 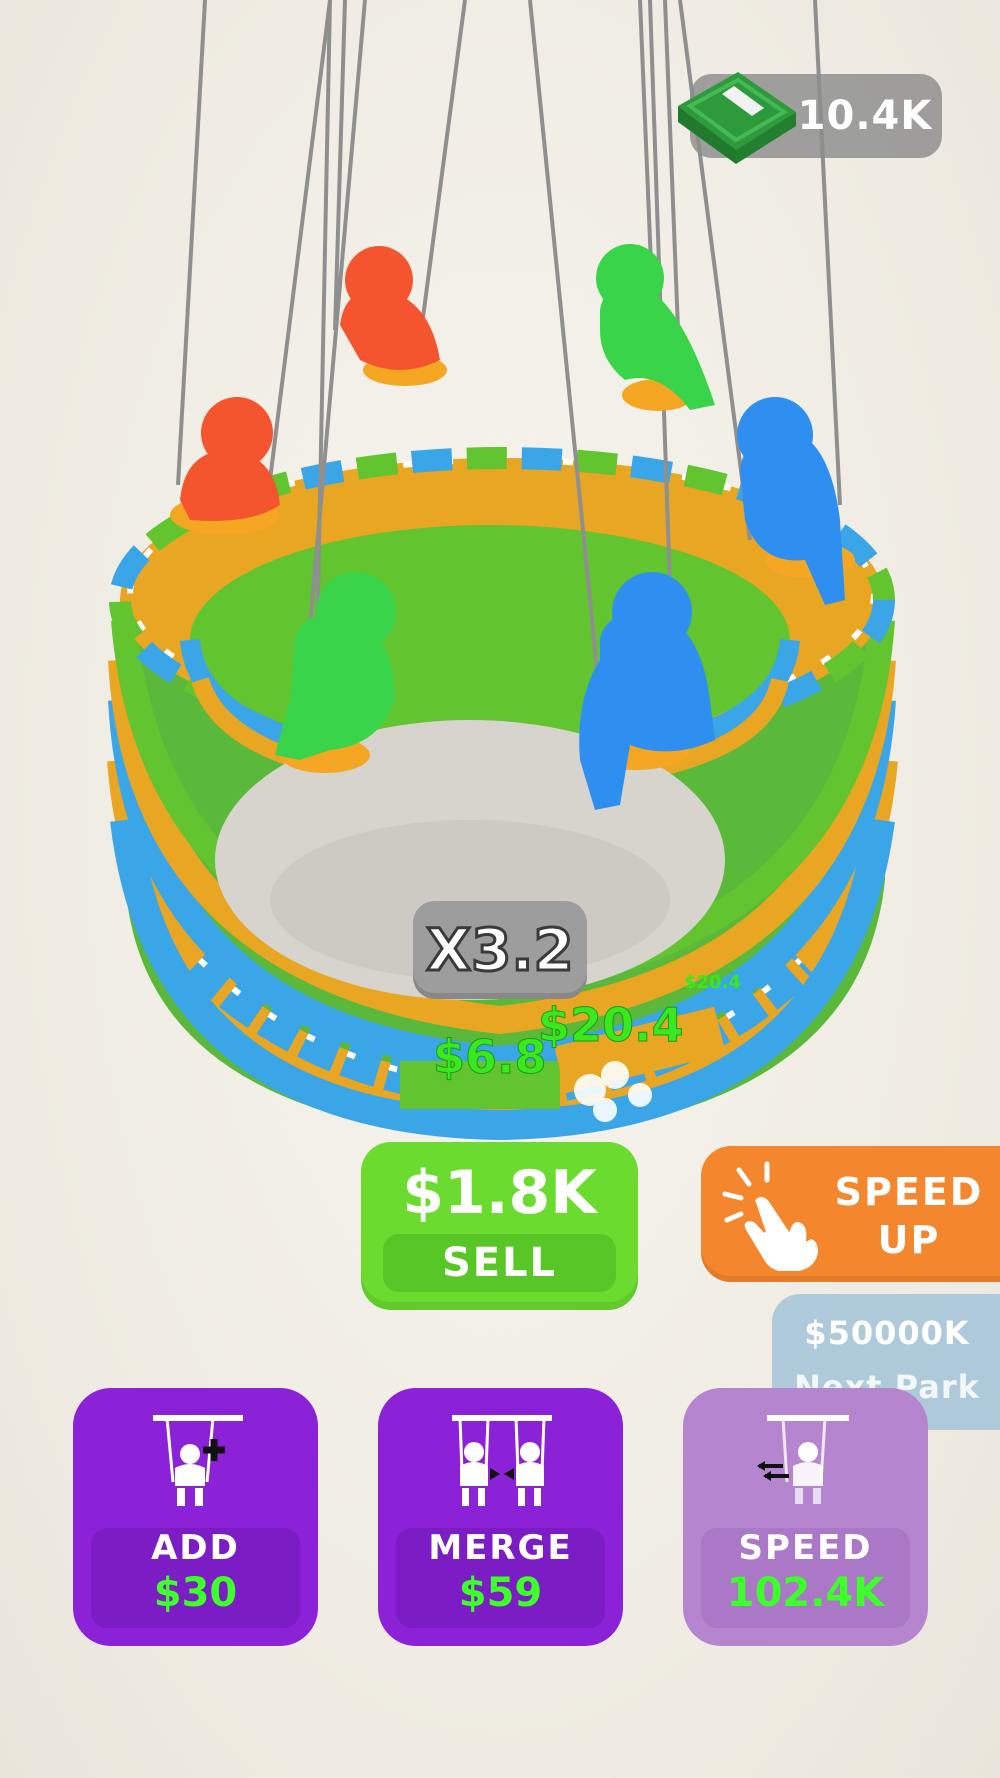 What do you see at coordinates (198, 1460) in the screenshot?
I see `add-swing-icon` at bounding box center [198, 1460].